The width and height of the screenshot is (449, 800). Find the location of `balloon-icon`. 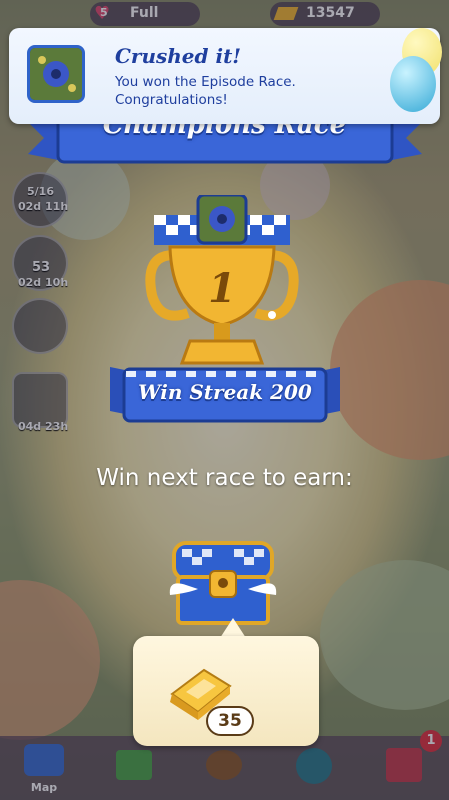

balloon-icon is located at coordinates (413, 84).